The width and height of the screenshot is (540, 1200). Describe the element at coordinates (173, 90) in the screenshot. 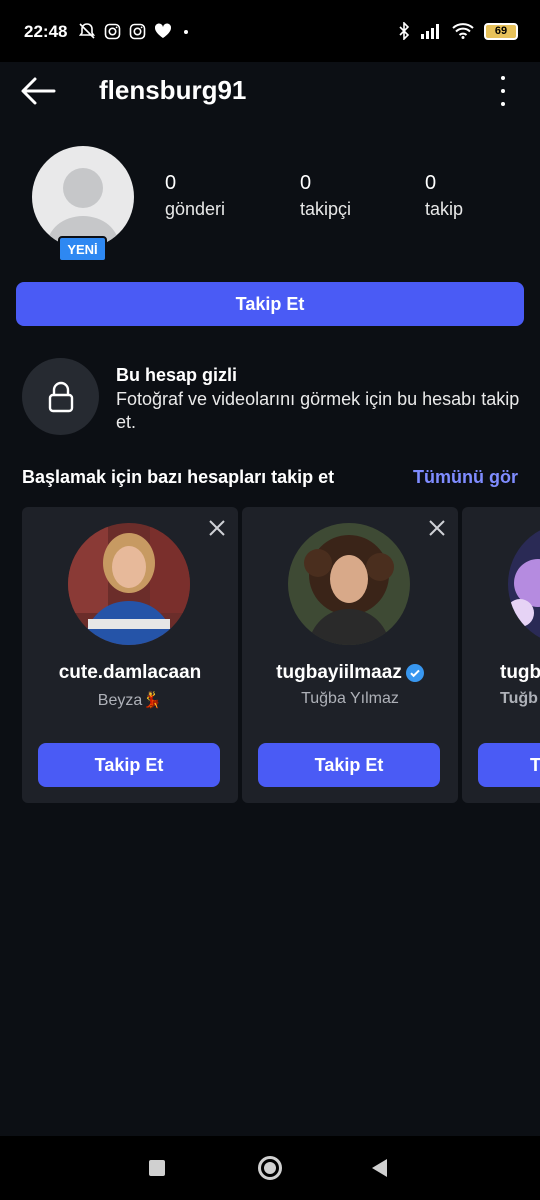

I see `page-title: flensburg91` at that location.